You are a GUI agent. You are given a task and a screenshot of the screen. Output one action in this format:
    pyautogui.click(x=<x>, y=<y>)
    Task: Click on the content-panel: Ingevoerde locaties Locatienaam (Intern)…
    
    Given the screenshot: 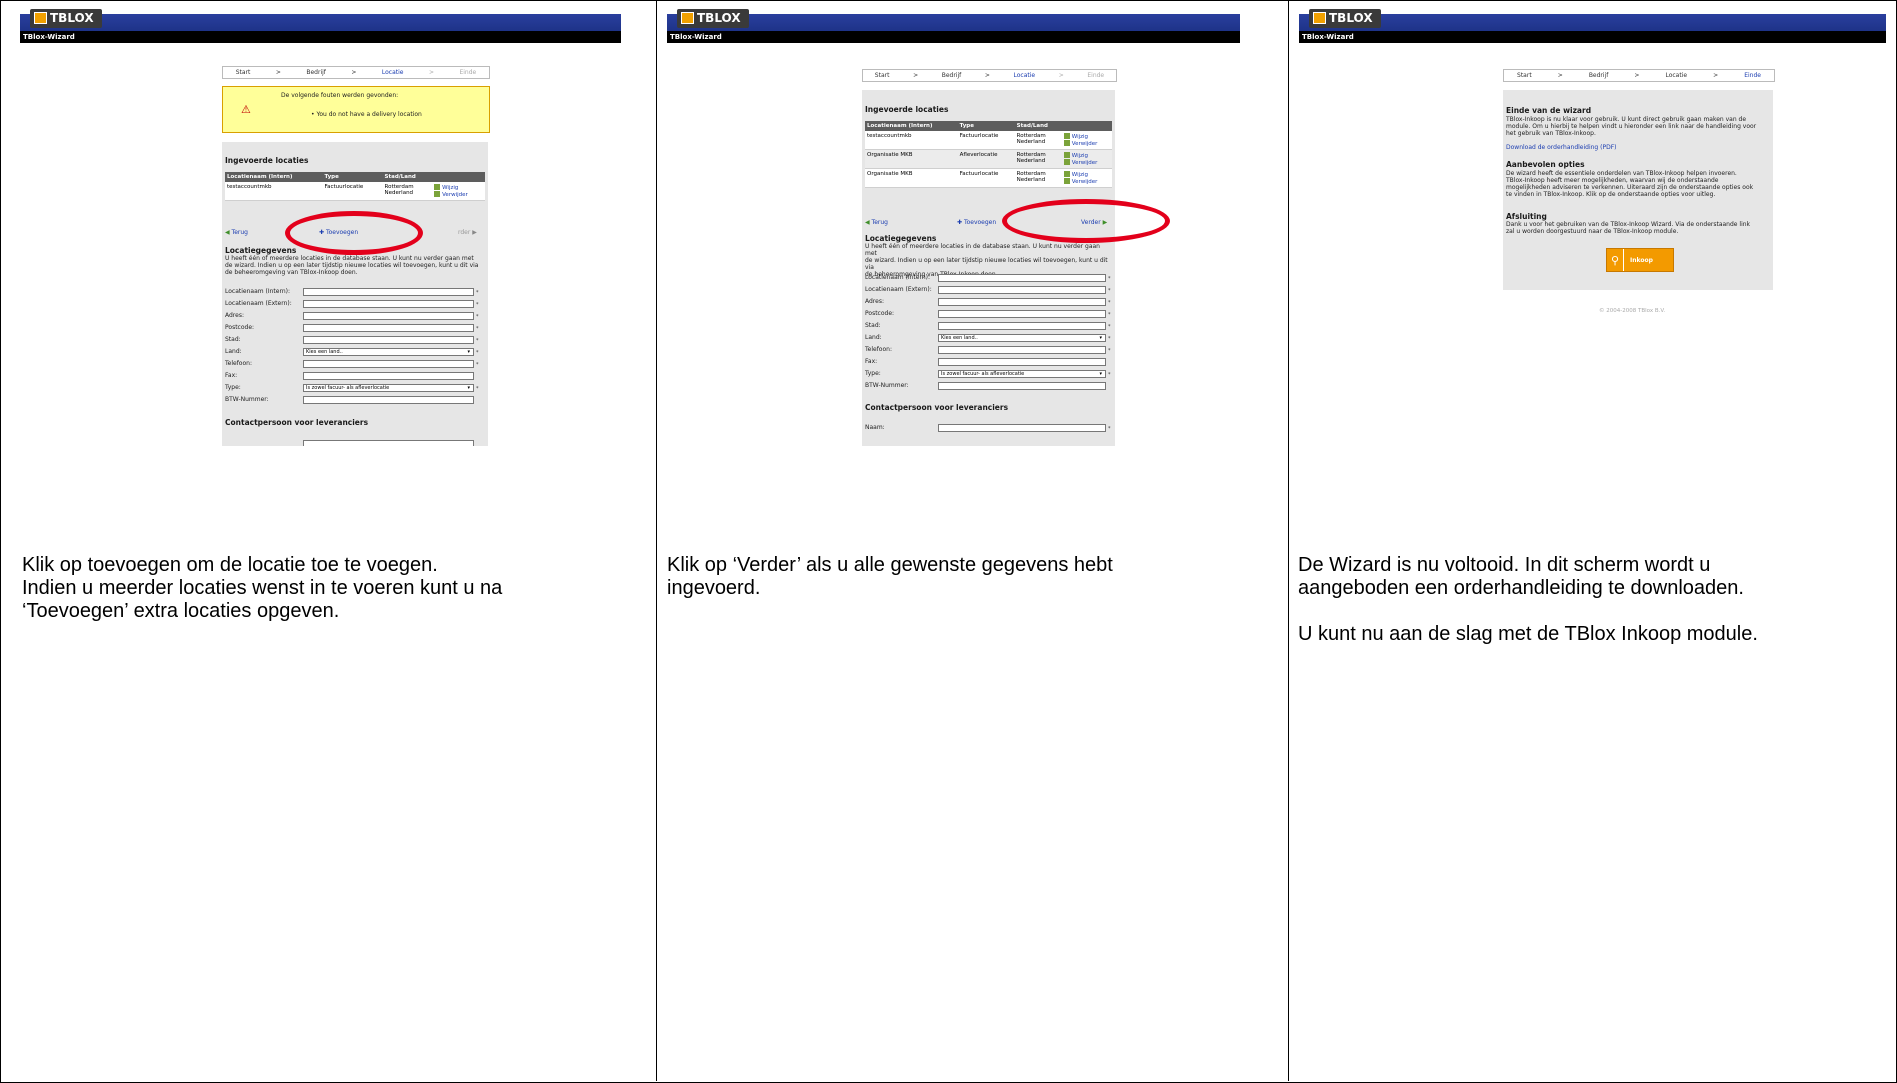 What is the action you would take?
    pyautogui.click(x=355, y=294)
    